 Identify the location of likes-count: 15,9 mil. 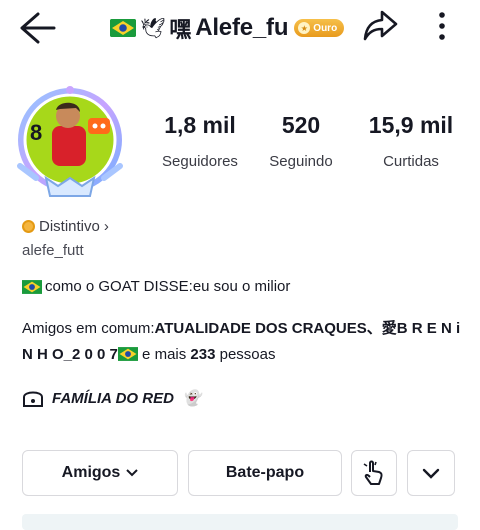
(411, 125).